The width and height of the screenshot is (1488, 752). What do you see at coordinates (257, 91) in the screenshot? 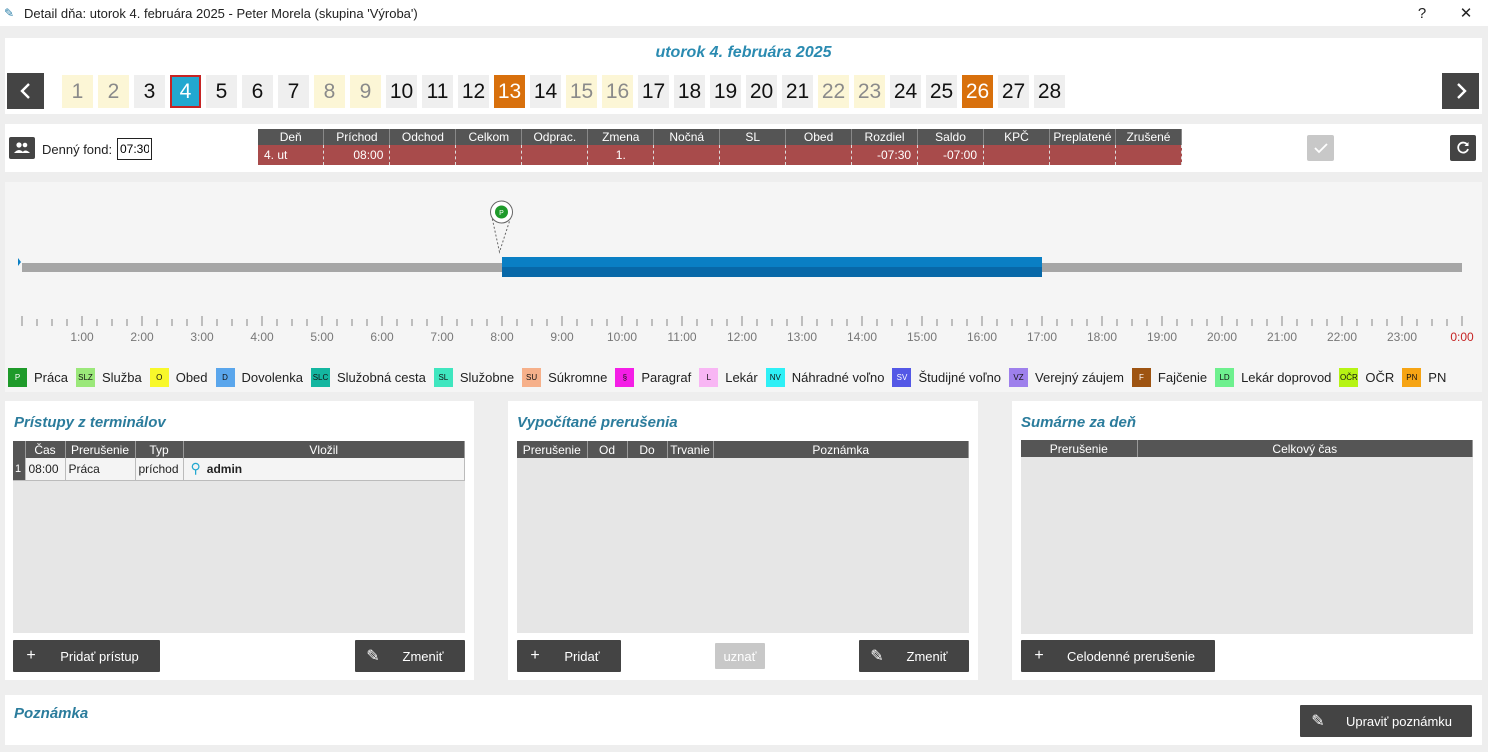
I see `day-6: 6` at bounding box center [257, 91].